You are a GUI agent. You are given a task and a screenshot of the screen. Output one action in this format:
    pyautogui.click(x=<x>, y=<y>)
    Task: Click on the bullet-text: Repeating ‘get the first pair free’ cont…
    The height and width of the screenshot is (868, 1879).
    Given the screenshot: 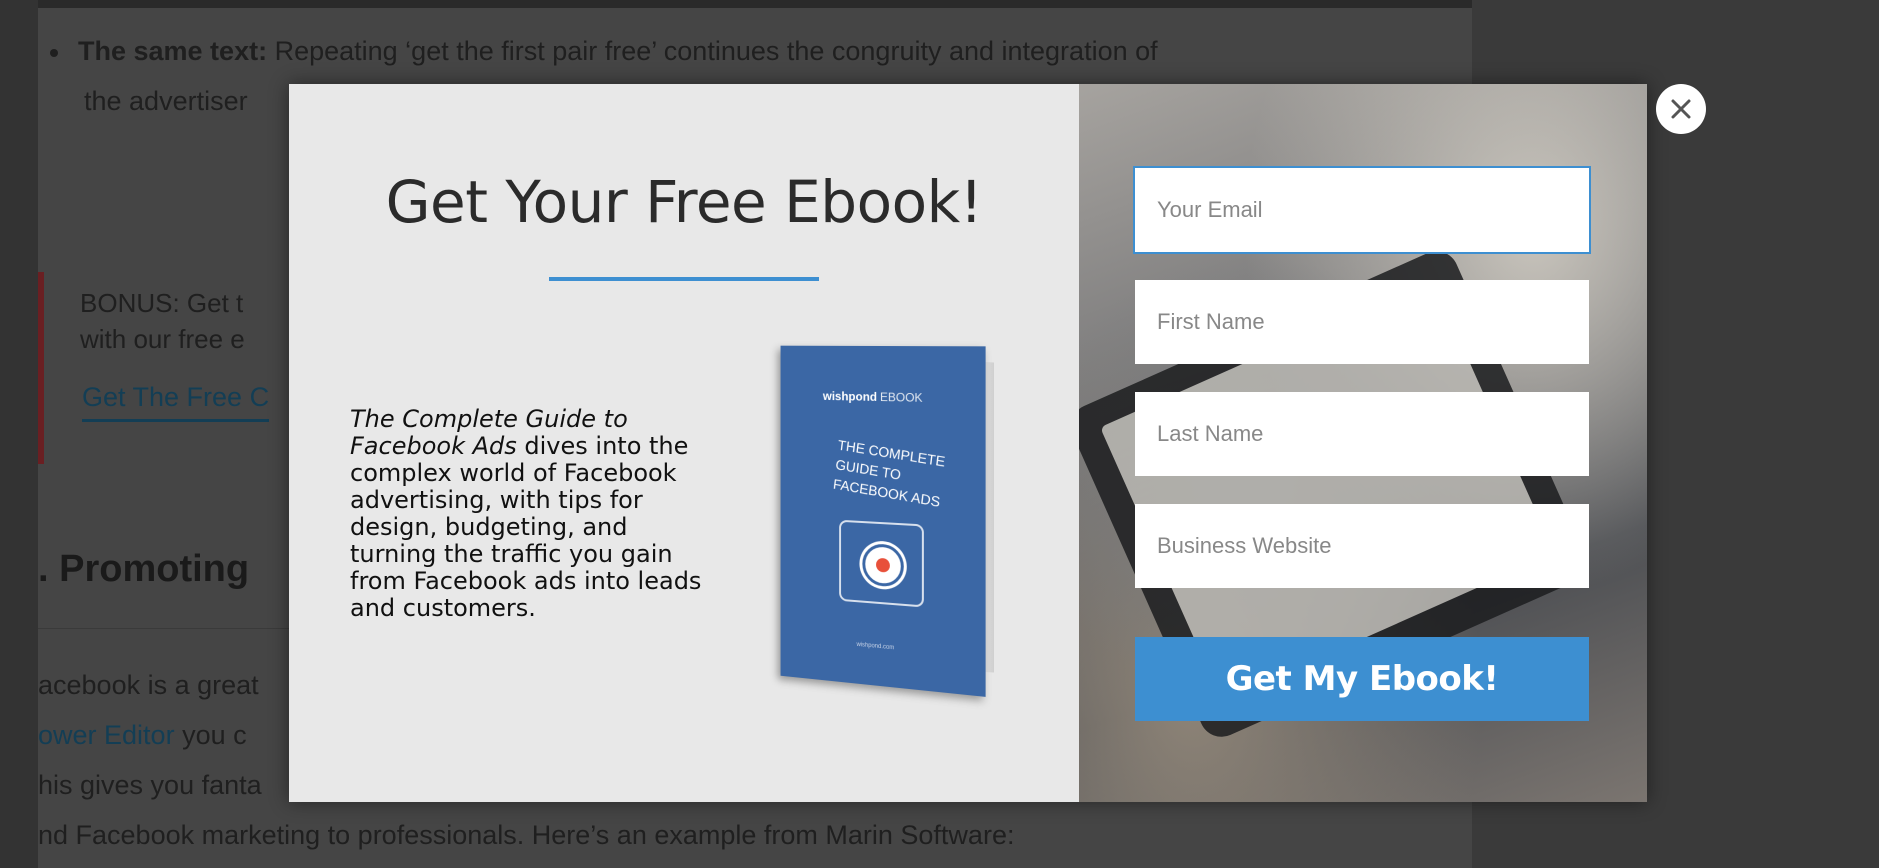 What is the action you would take?
    pyautogui.click(x=712, y=51)
    